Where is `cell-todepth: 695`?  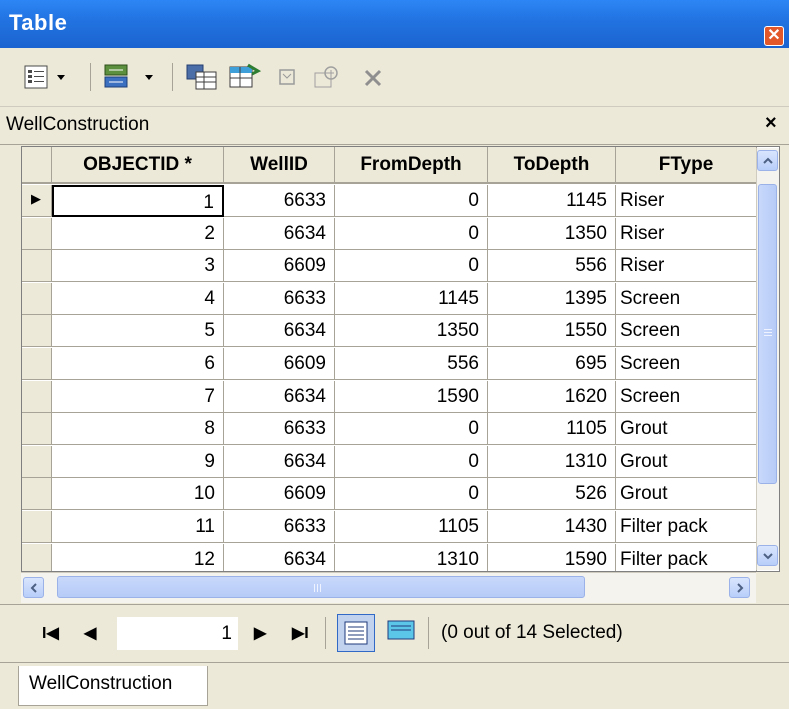 cell-todepth: 695 is located at coordinates (552, 364).